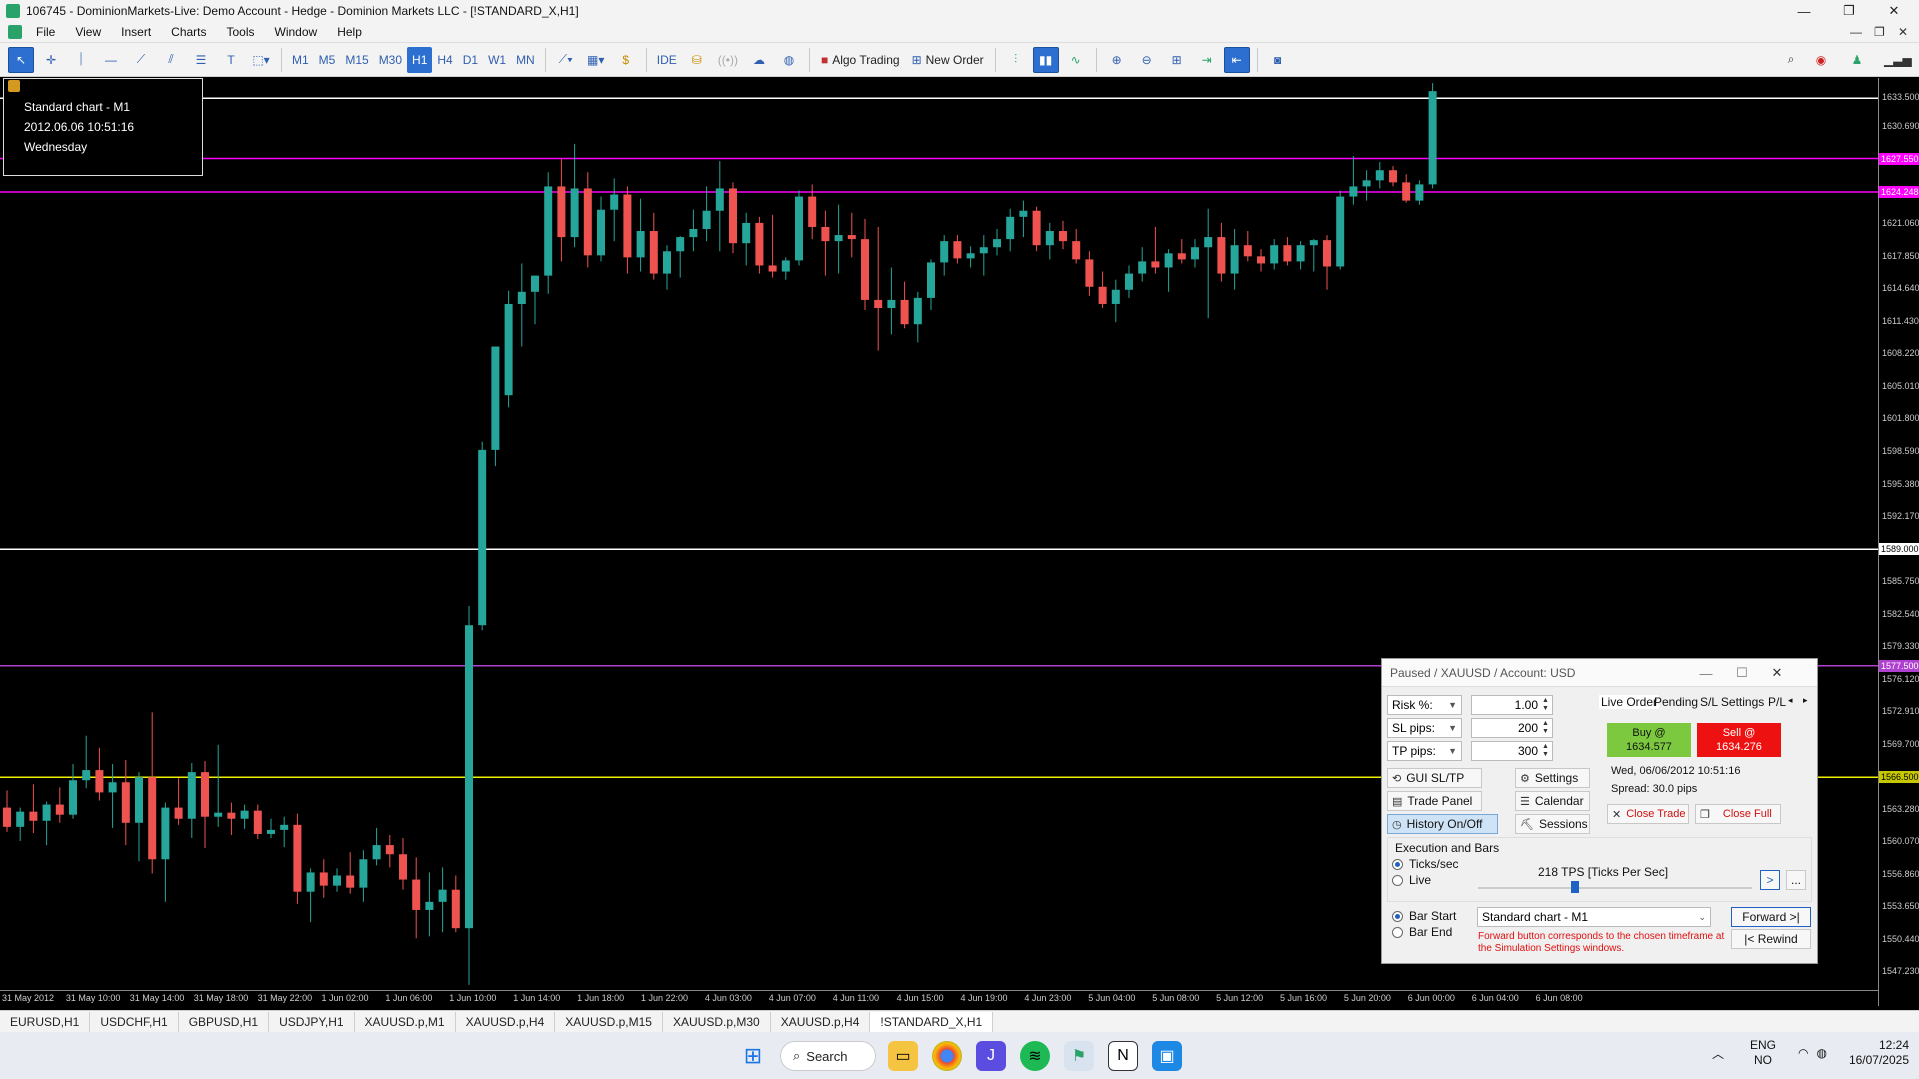  Describe the element at coordinates (759, 60) in the screenshot. I see `vps-cloud-icon: ☁` at that location.